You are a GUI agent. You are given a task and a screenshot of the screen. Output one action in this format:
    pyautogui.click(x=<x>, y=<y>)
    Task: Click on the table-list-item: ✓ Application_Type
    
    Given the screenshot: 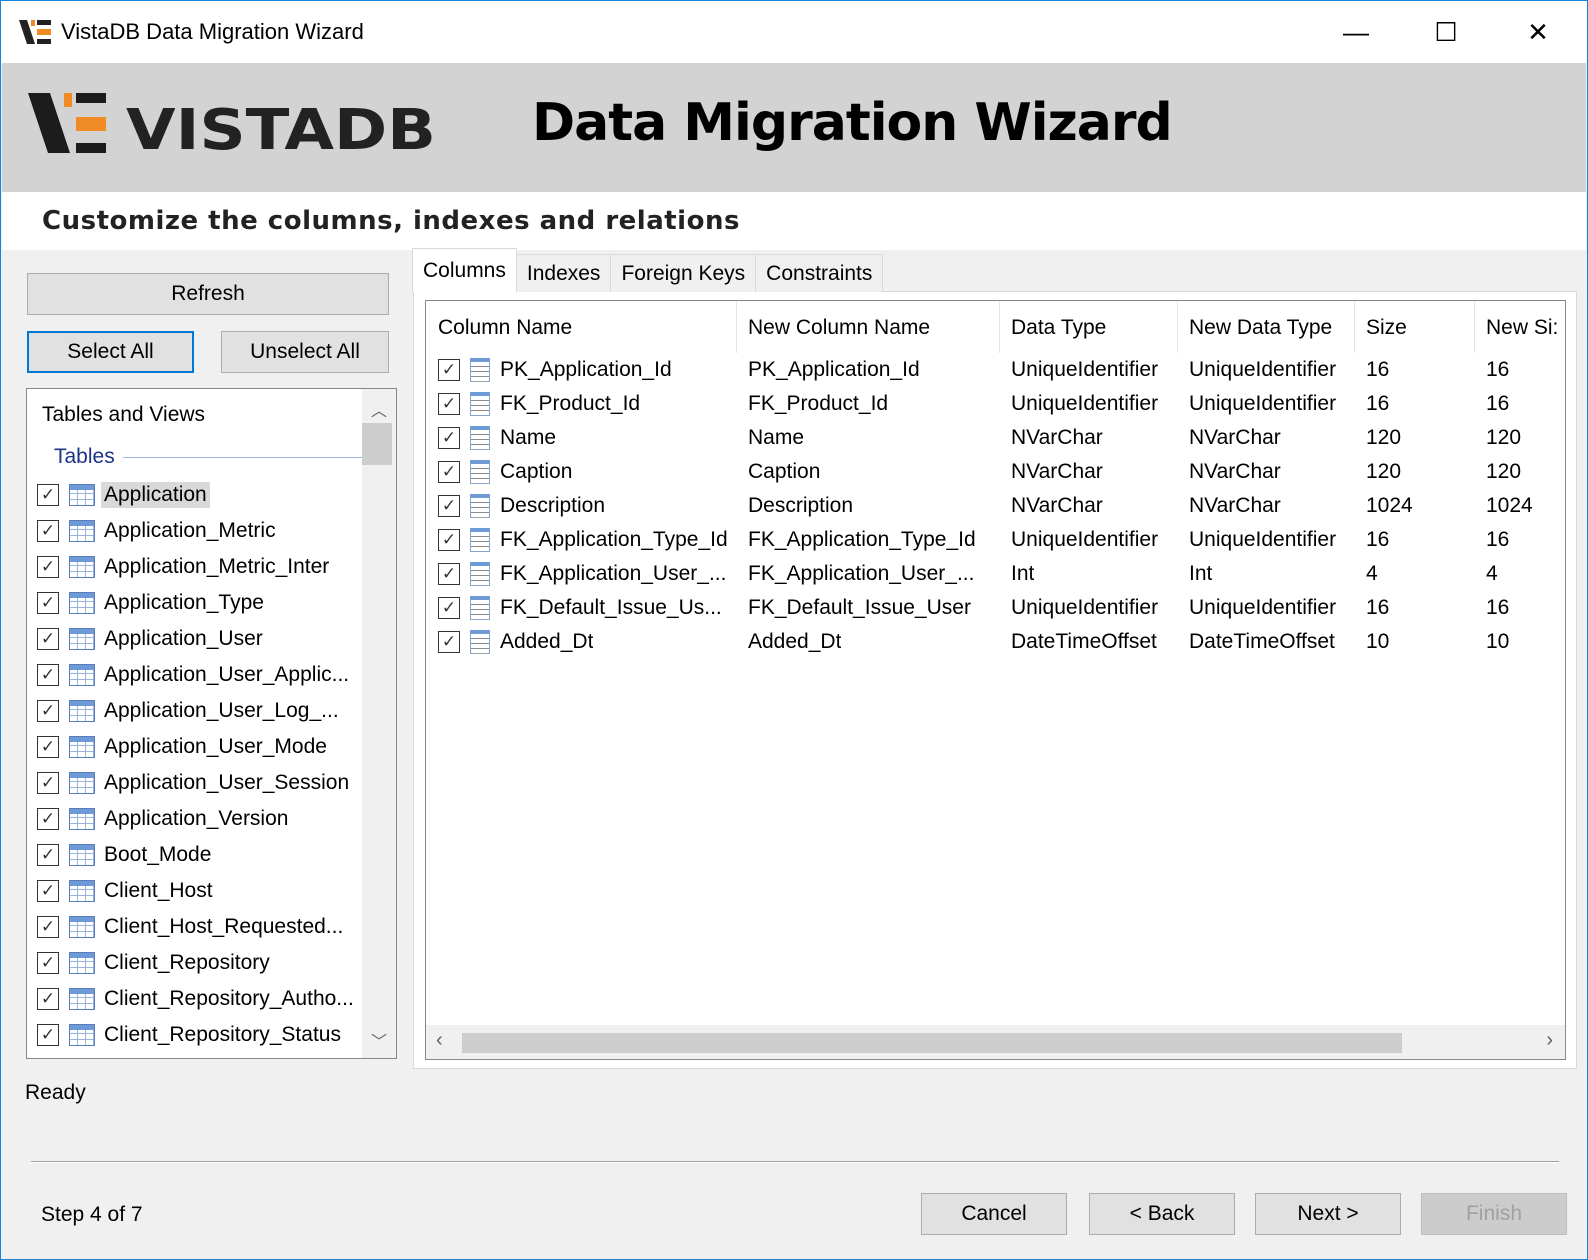 What is the action you would take?
    pyautogui.click(x=152, y=603)
    